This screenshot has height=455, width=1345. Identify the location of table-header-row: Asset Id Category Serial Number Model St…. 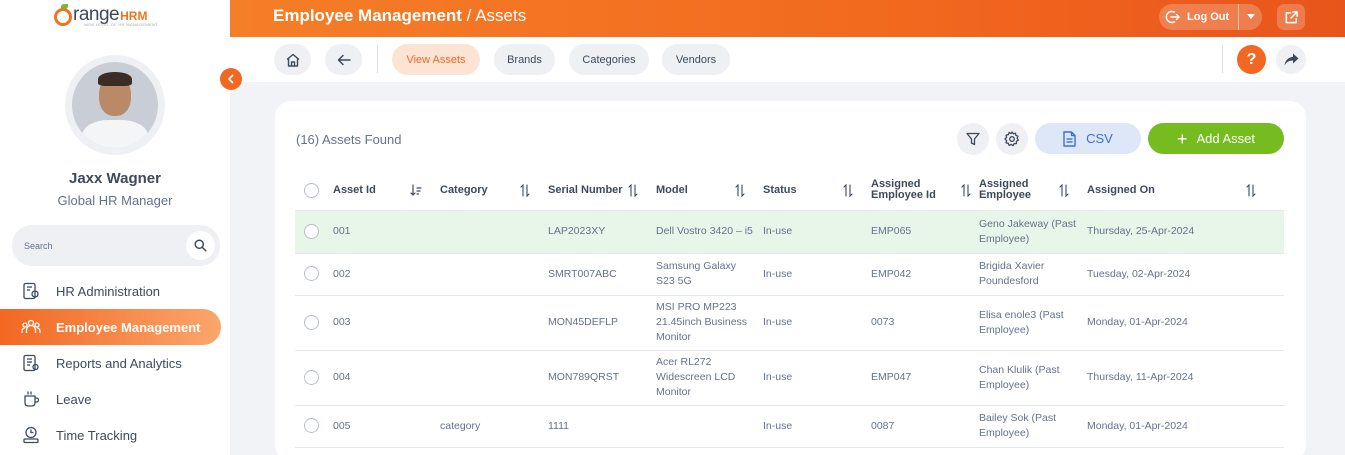
(789, 191).